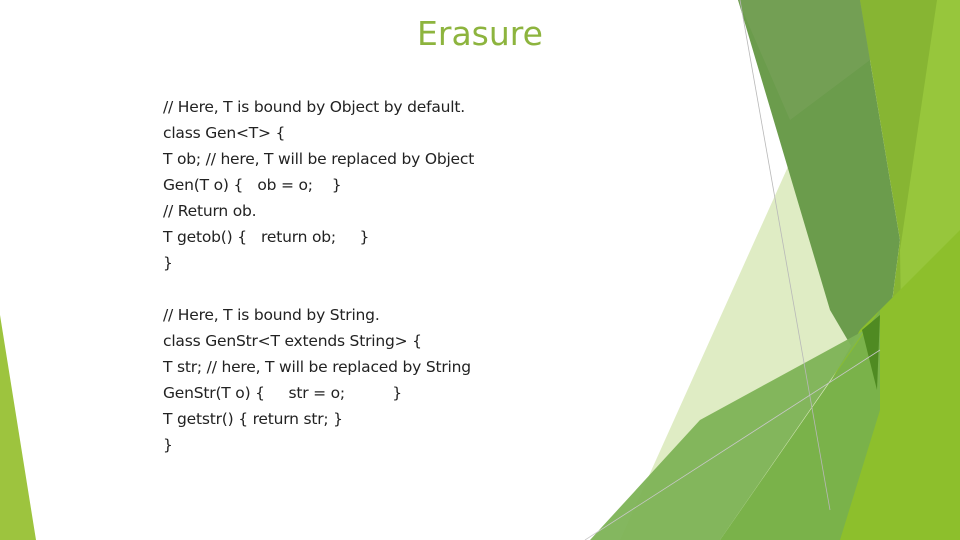 The image size is (960, 540). What do you see at coordinates (266, 237) in the screenshot?
I see `code-line: T getob() { return ob; }` at bounding box center [266, 237].